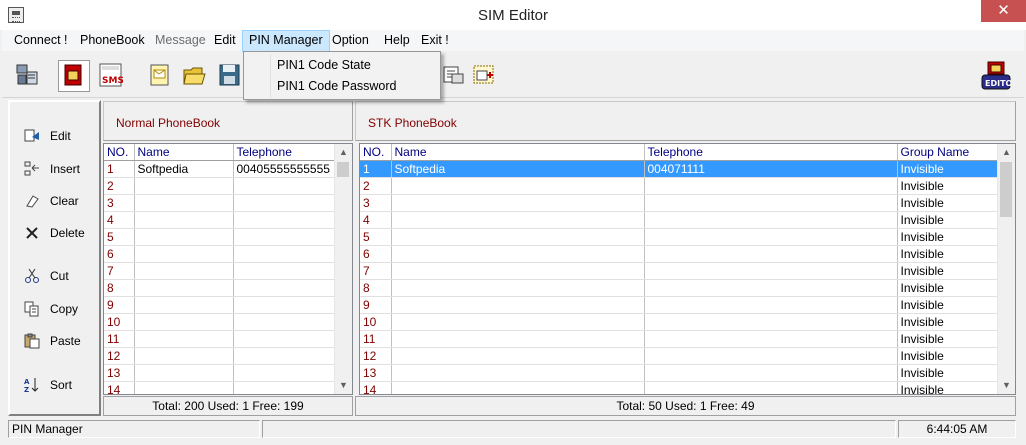 The height and width of the screenshot is (445, 1026). I want to click on menu-help: Help, so click(397, 40).